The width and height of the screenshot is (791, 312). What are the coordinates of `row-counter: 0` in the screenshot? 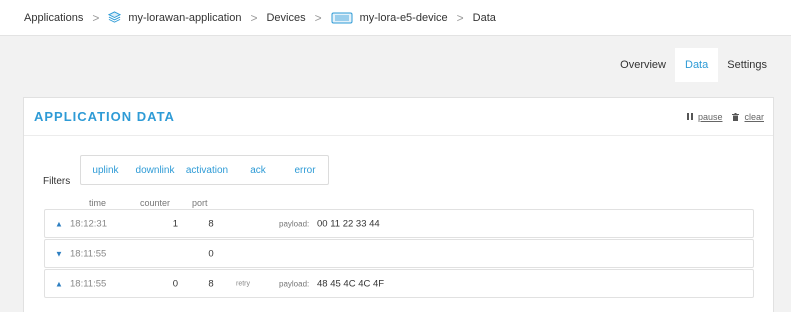 It's located at (175, 283).